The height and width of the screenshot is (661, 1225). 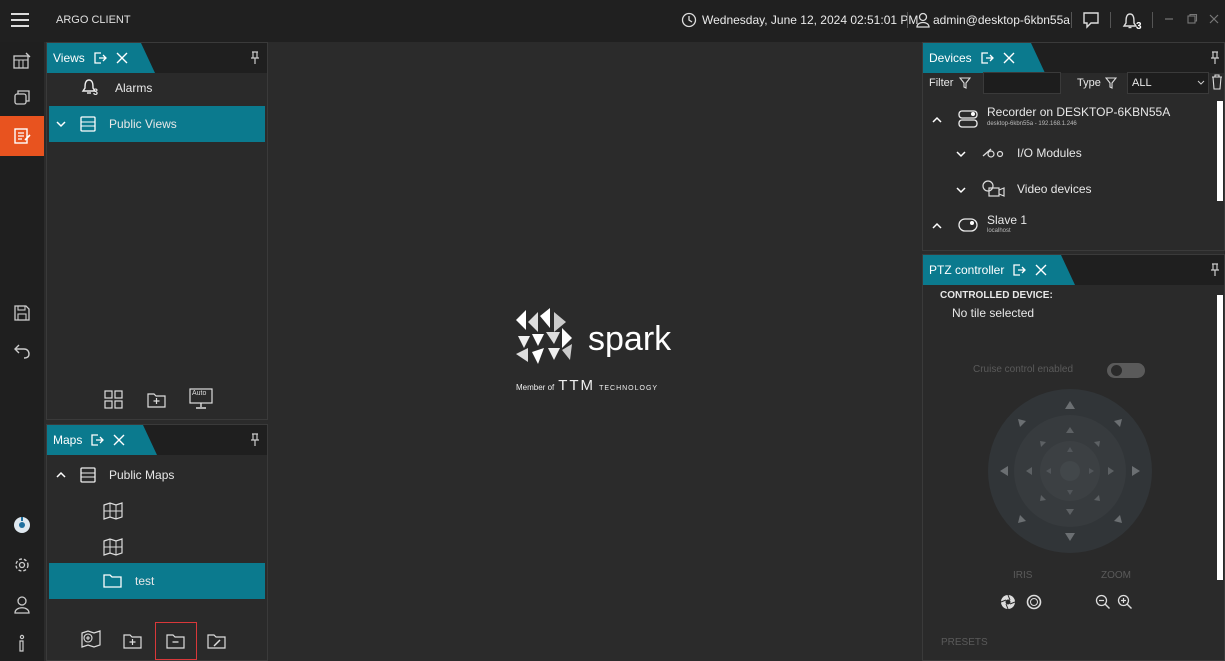 What do you see at coordinates (545, 339) in the screenshot?
I see `spark-logo-icon` at bounding box center [545, 339].